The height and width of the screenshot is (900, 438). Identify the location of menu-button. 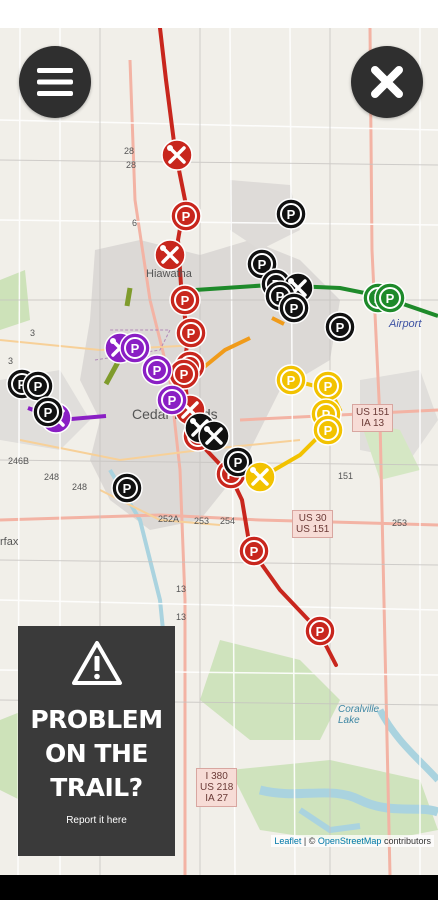
(55, 82).